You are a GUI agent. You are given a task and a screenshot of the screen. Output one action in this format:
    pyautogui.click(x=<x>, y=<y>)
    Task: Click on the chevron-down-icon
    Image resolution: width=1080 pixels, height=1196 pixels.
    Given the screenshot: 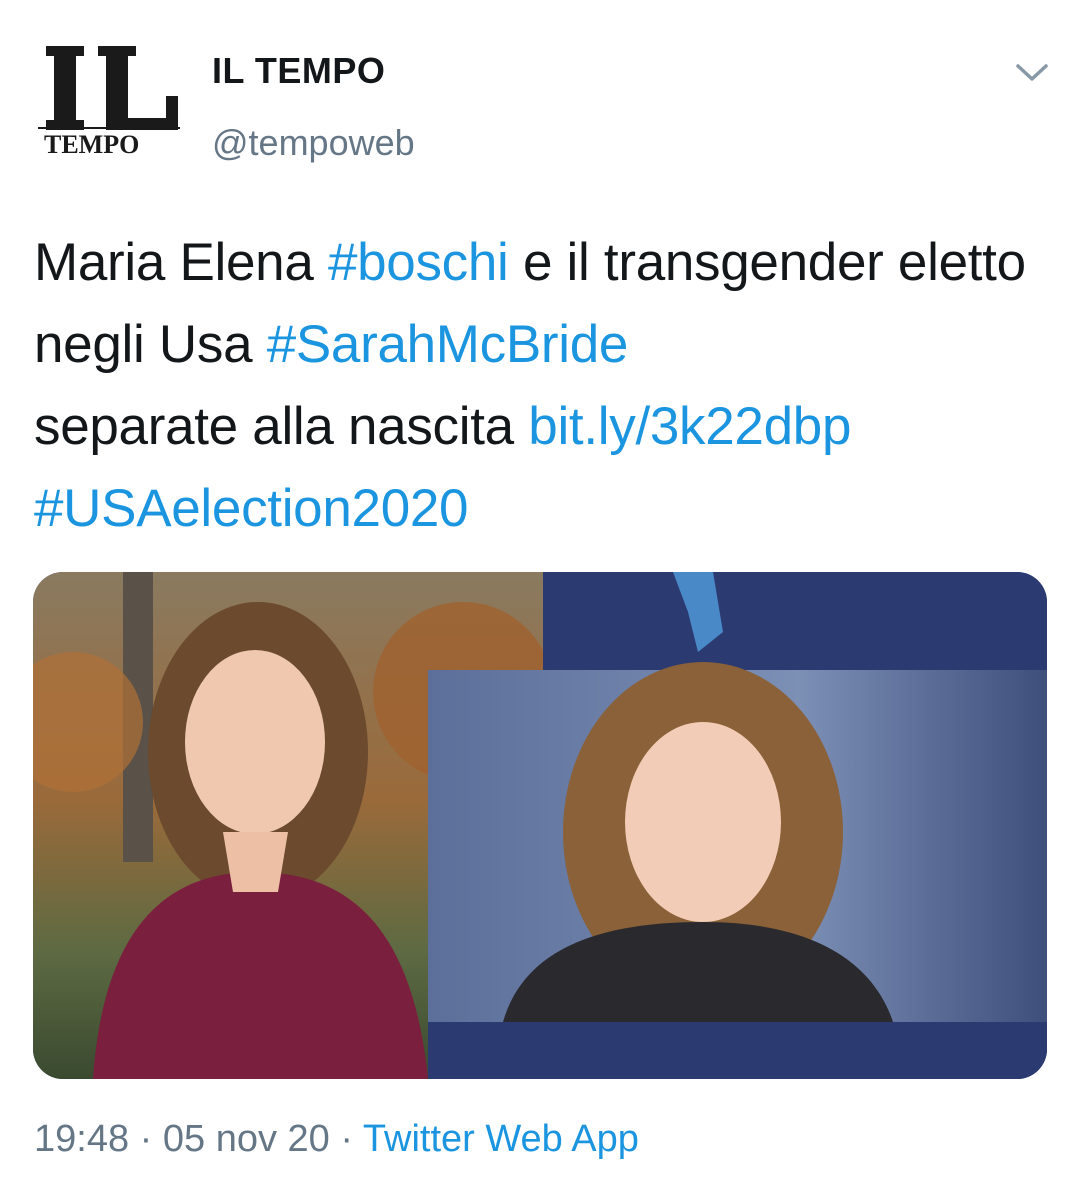 What is the action you would take?
    pyautogui.click(x=1032, y=72)
    